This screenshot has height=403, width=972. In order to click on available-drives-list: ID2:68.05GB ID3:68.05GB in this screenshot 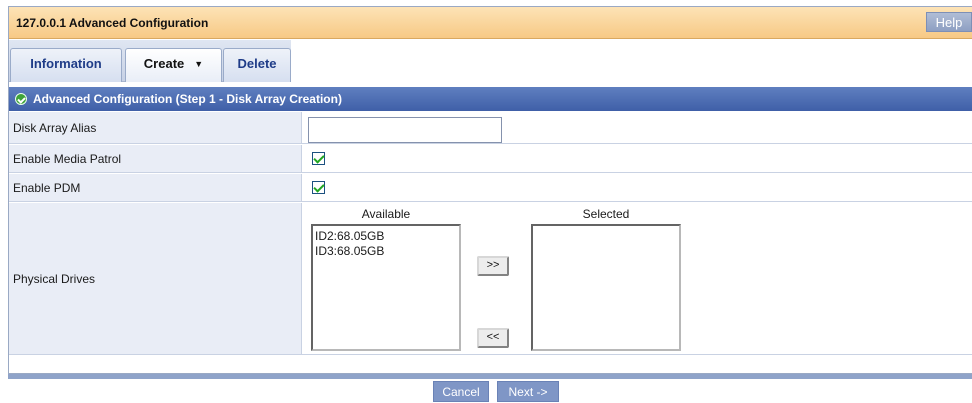, I will do `click(386, 287)`.